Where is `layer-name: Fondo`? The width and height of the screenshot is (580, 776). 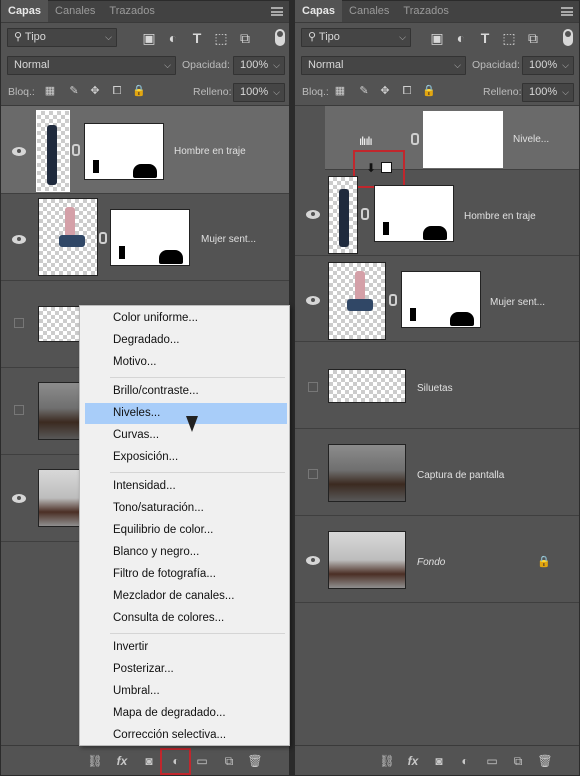
layer-name: Fondo is located at coordinates (431, 562).